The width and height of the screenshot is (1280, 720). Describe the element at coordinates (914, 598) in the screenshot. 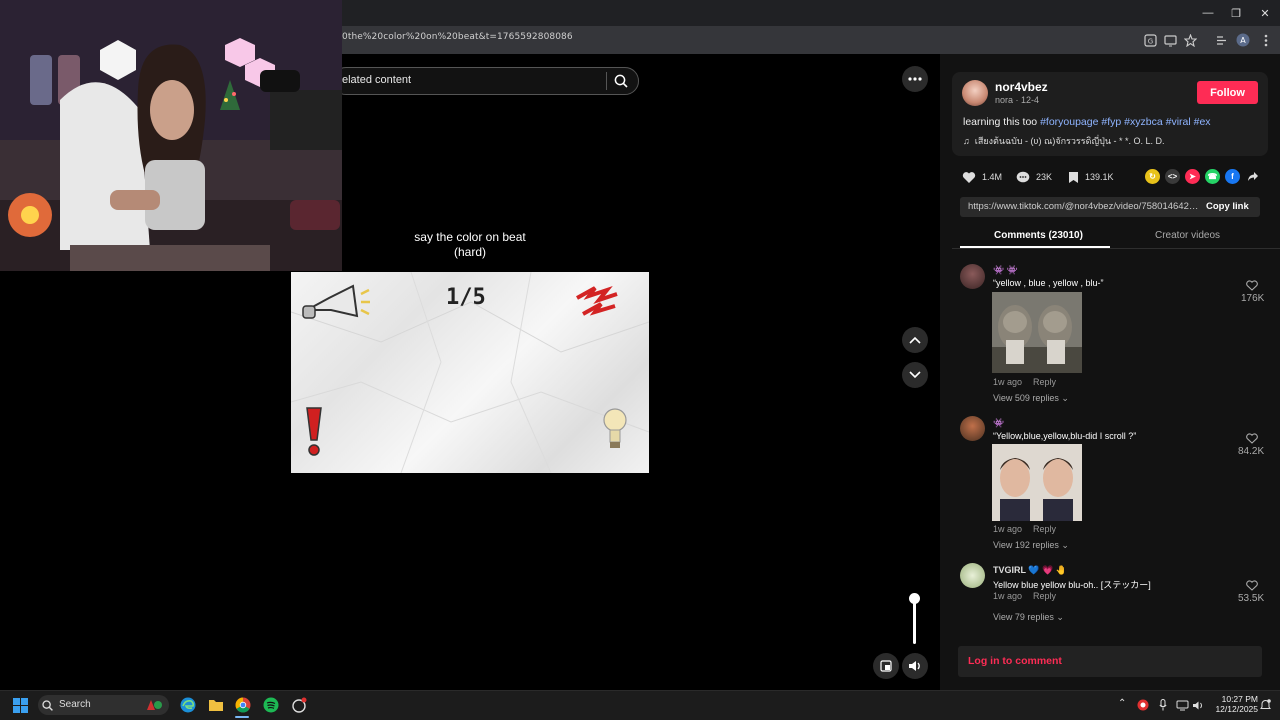

I see `volume-slider-knob` at that location.